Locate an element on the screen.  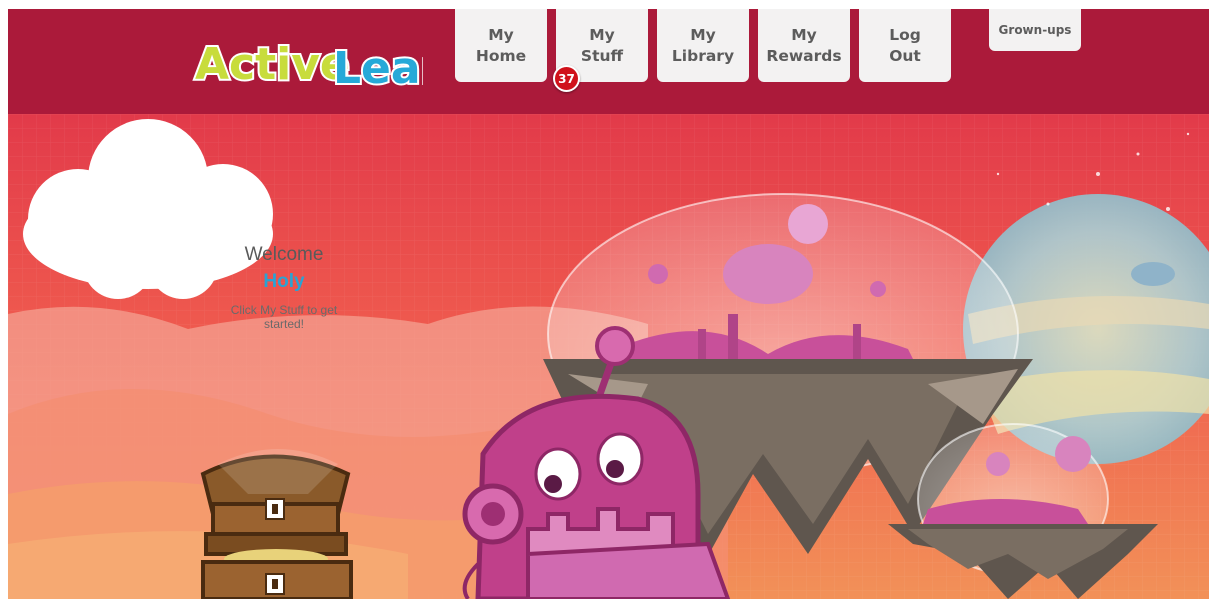
logo-word-learn: Learn is located at coordinates (378, 68).